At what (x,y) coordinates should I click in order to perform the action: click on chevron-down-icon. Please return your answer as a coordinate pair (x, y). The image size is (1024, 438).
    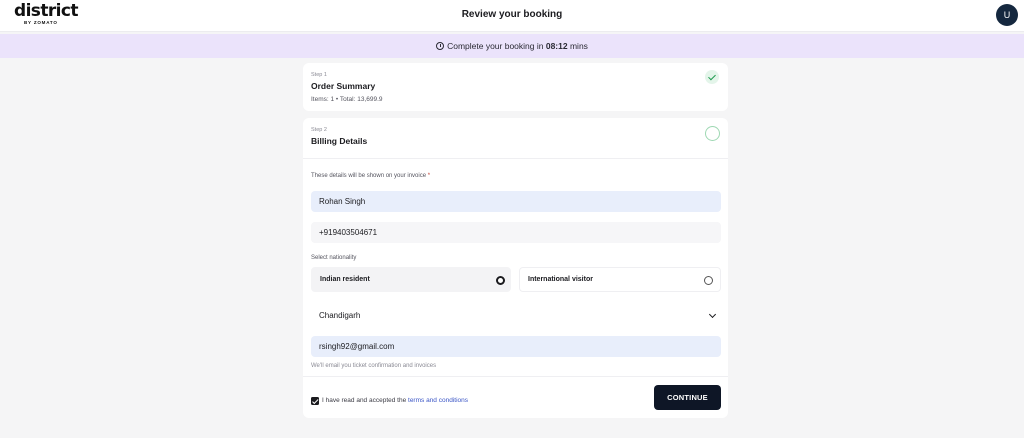
    Looking at the image, I should click on (712, 314).